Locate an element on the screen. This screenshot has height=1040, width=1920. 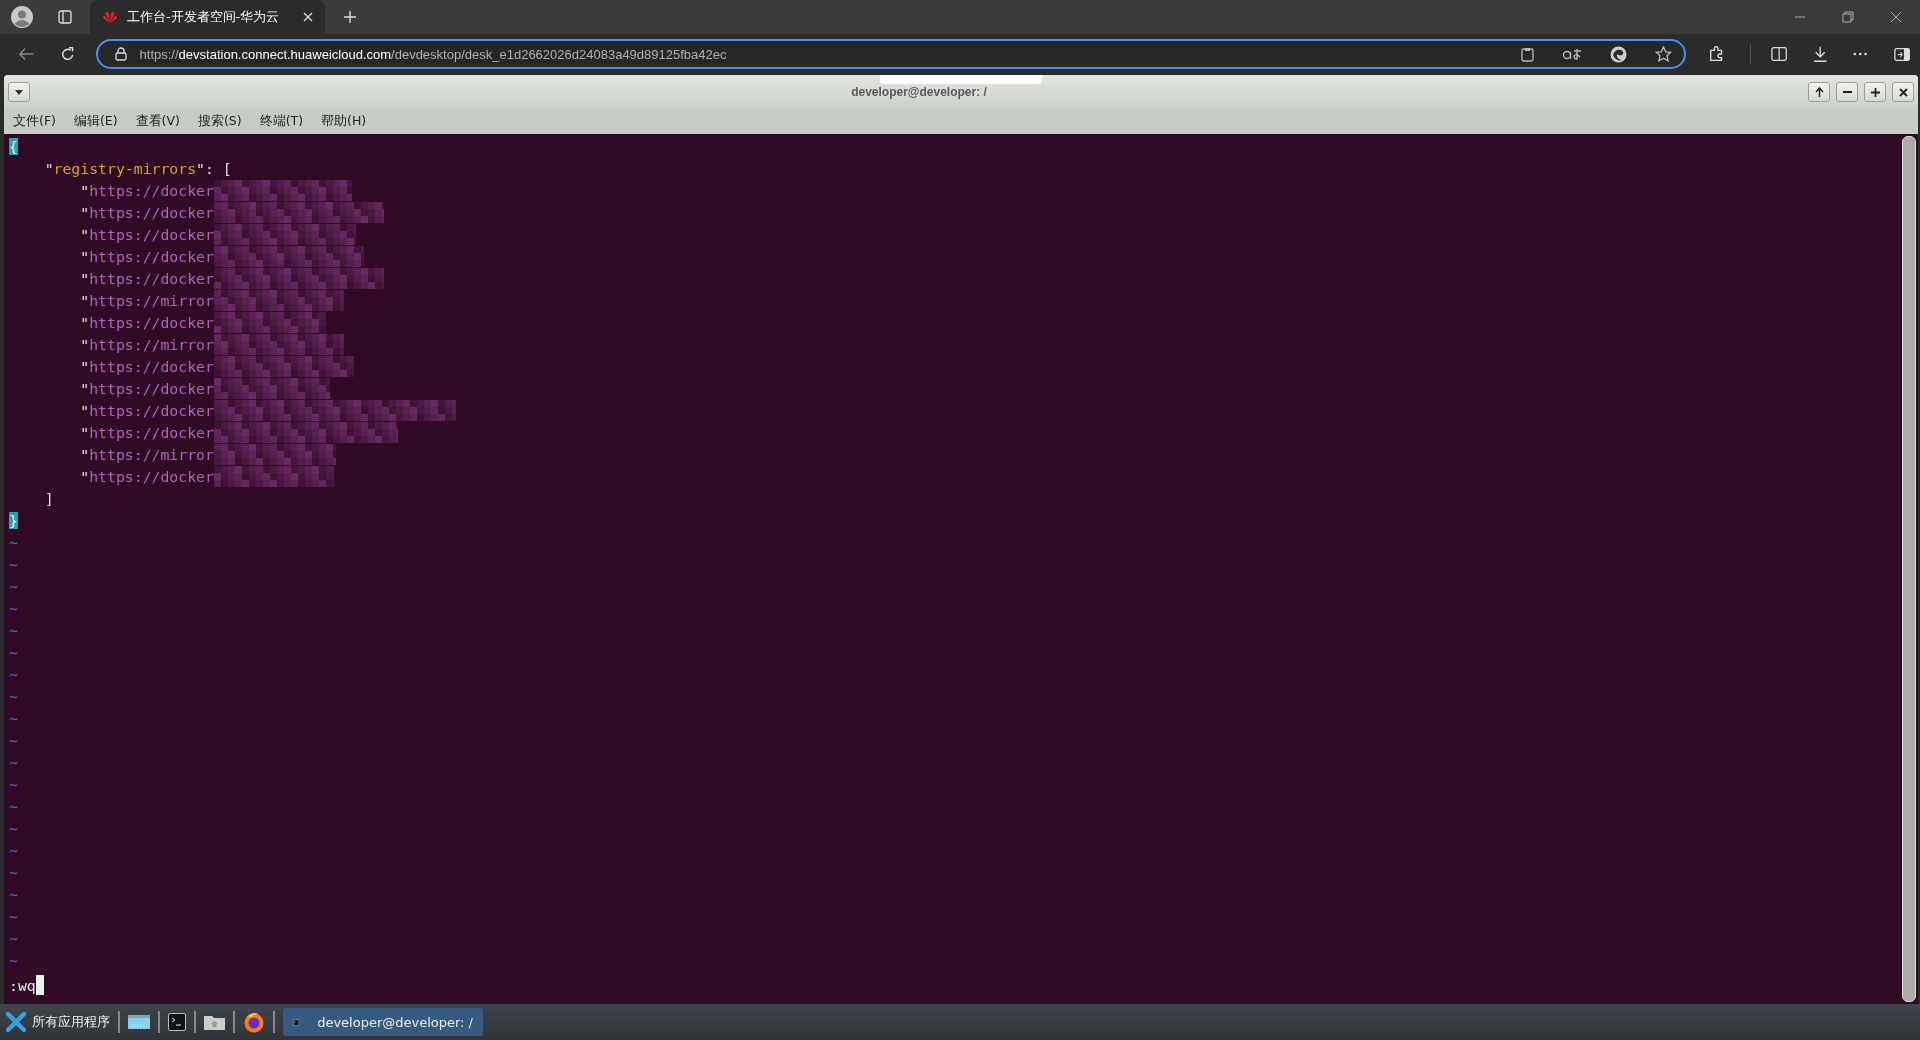
translate-icon is located at coordinates (1571, 54).